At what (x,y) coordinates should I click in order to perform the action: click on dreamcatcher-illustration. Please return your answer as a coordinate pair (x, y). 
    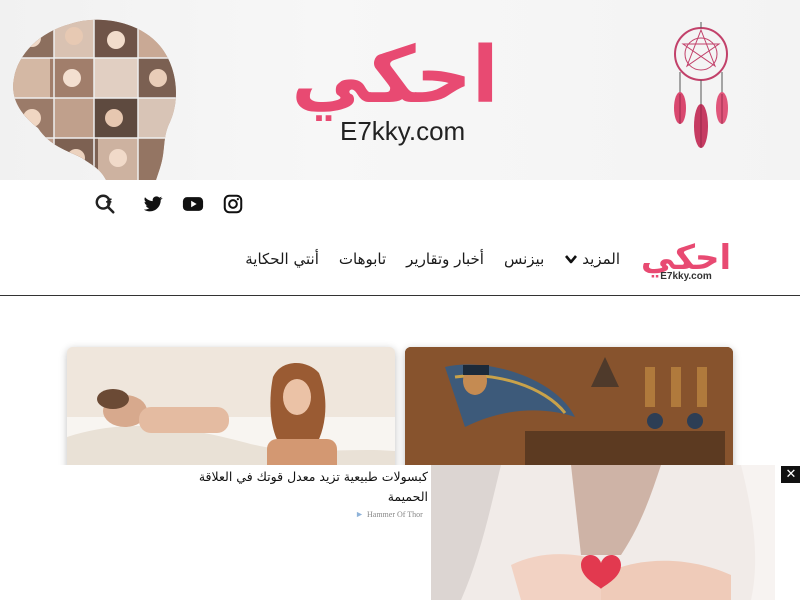
    Looking at the image, I should click on (701, 85).